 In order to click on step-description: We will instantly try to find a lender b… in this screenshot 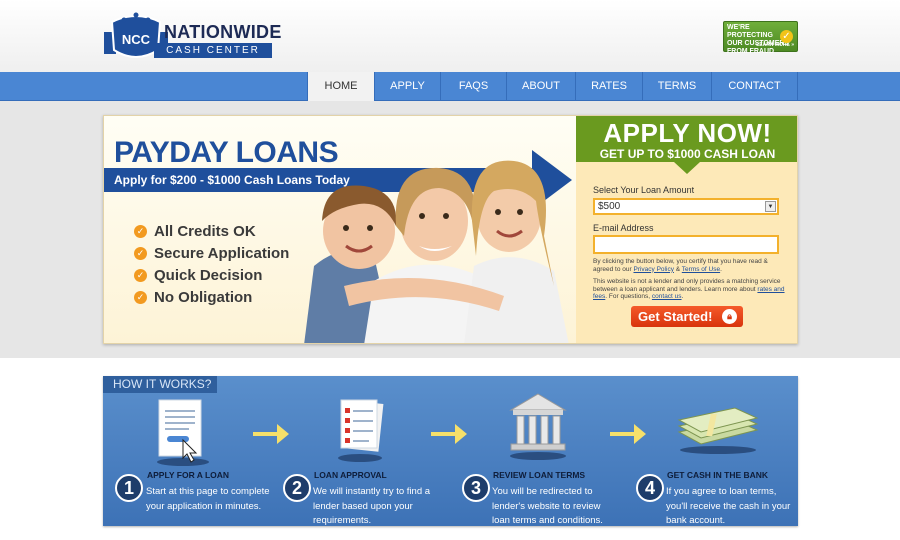, I will do `click(372, 506)`.